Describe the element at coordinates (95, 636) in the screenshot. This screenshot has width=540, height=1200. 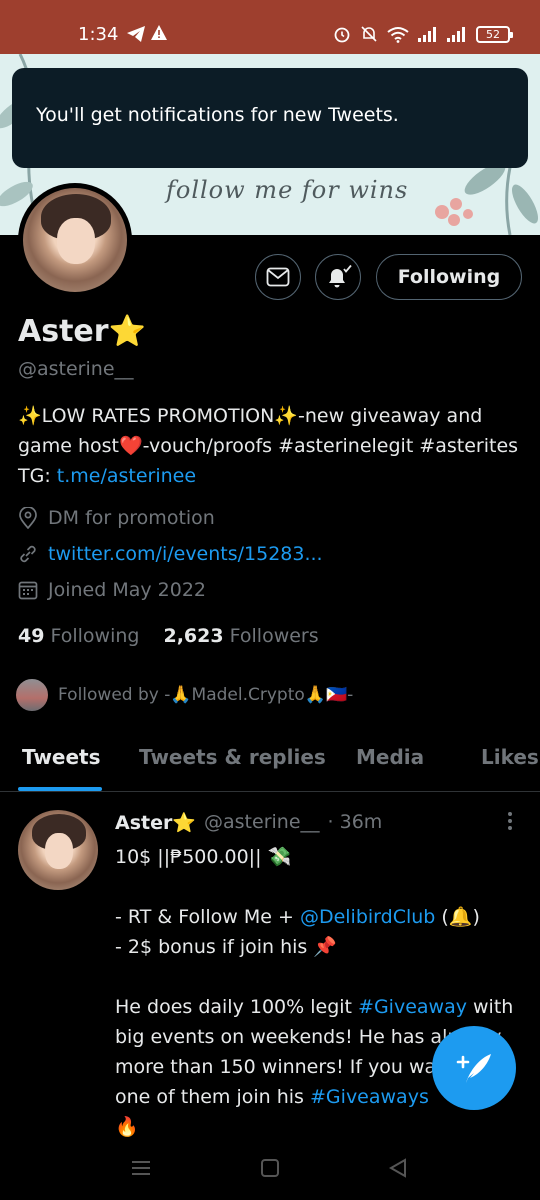
I see `following-label: Following` at that location.